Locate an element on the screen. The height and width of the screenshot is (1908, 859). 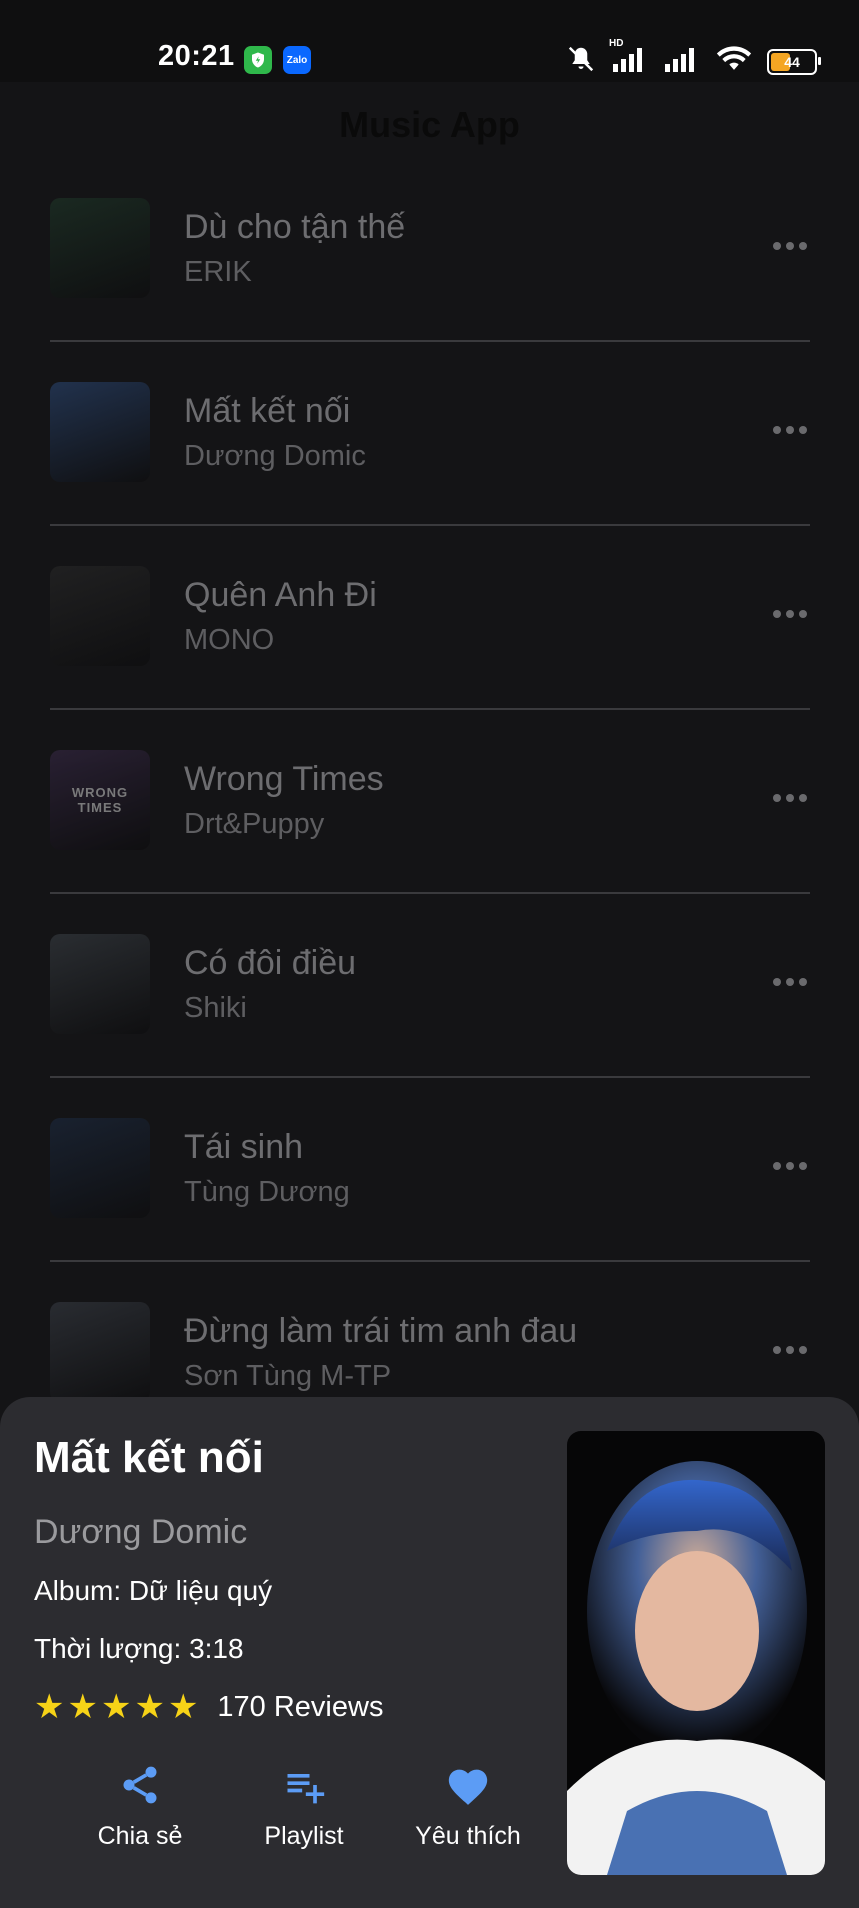
battery-indicator: 44 is located at coordinates (794, 61).